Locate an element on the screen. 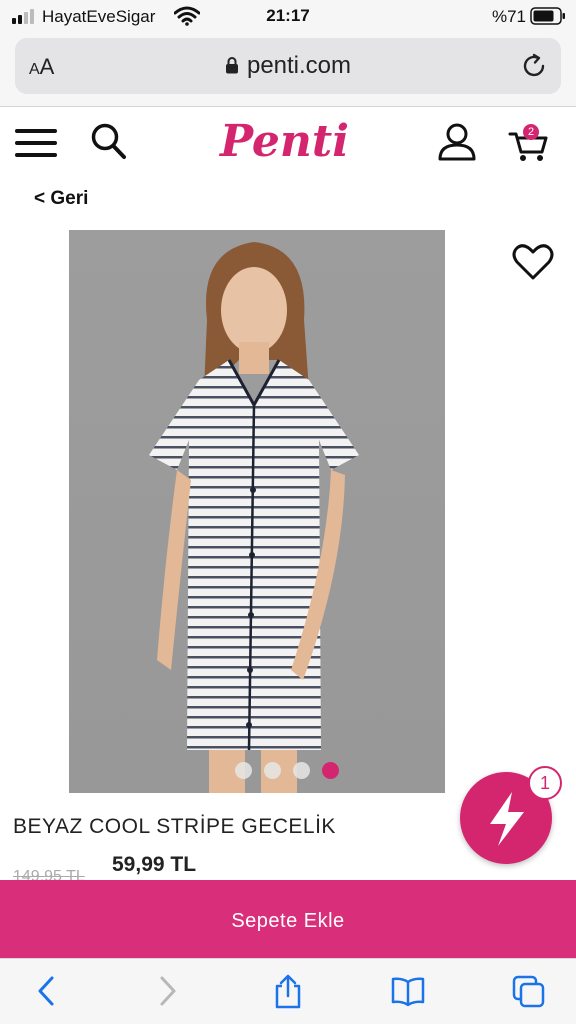 This screenshot has width=576, height=1024. svg-text: Penti is located at coordinates (283, 141).